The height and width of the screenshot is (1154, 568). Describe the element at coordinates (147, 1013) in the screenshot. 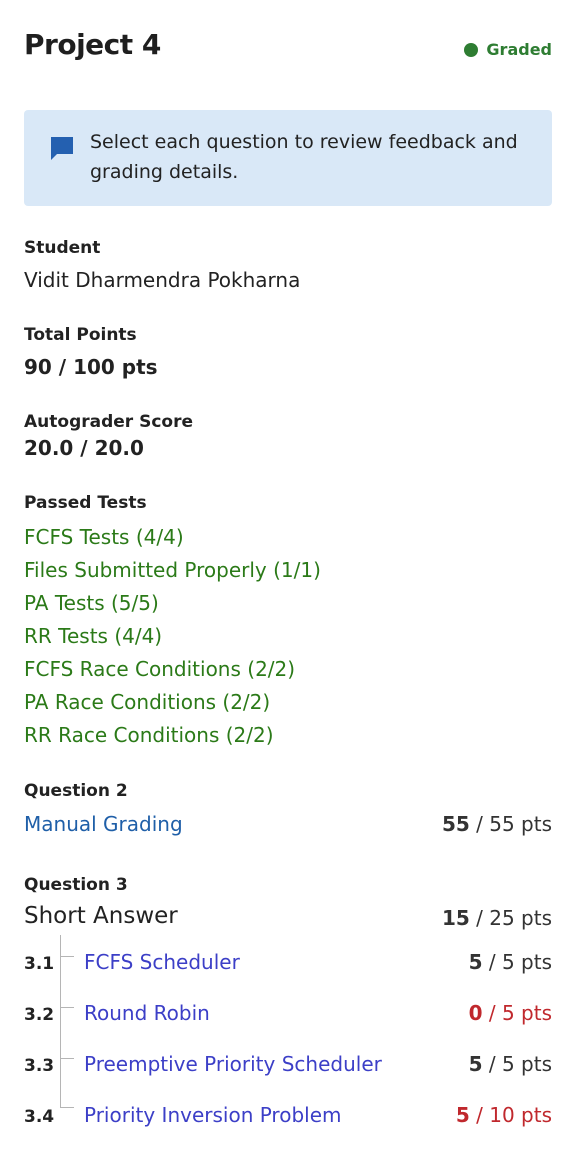

I see `subquestion-link: Round Robin` at that location.